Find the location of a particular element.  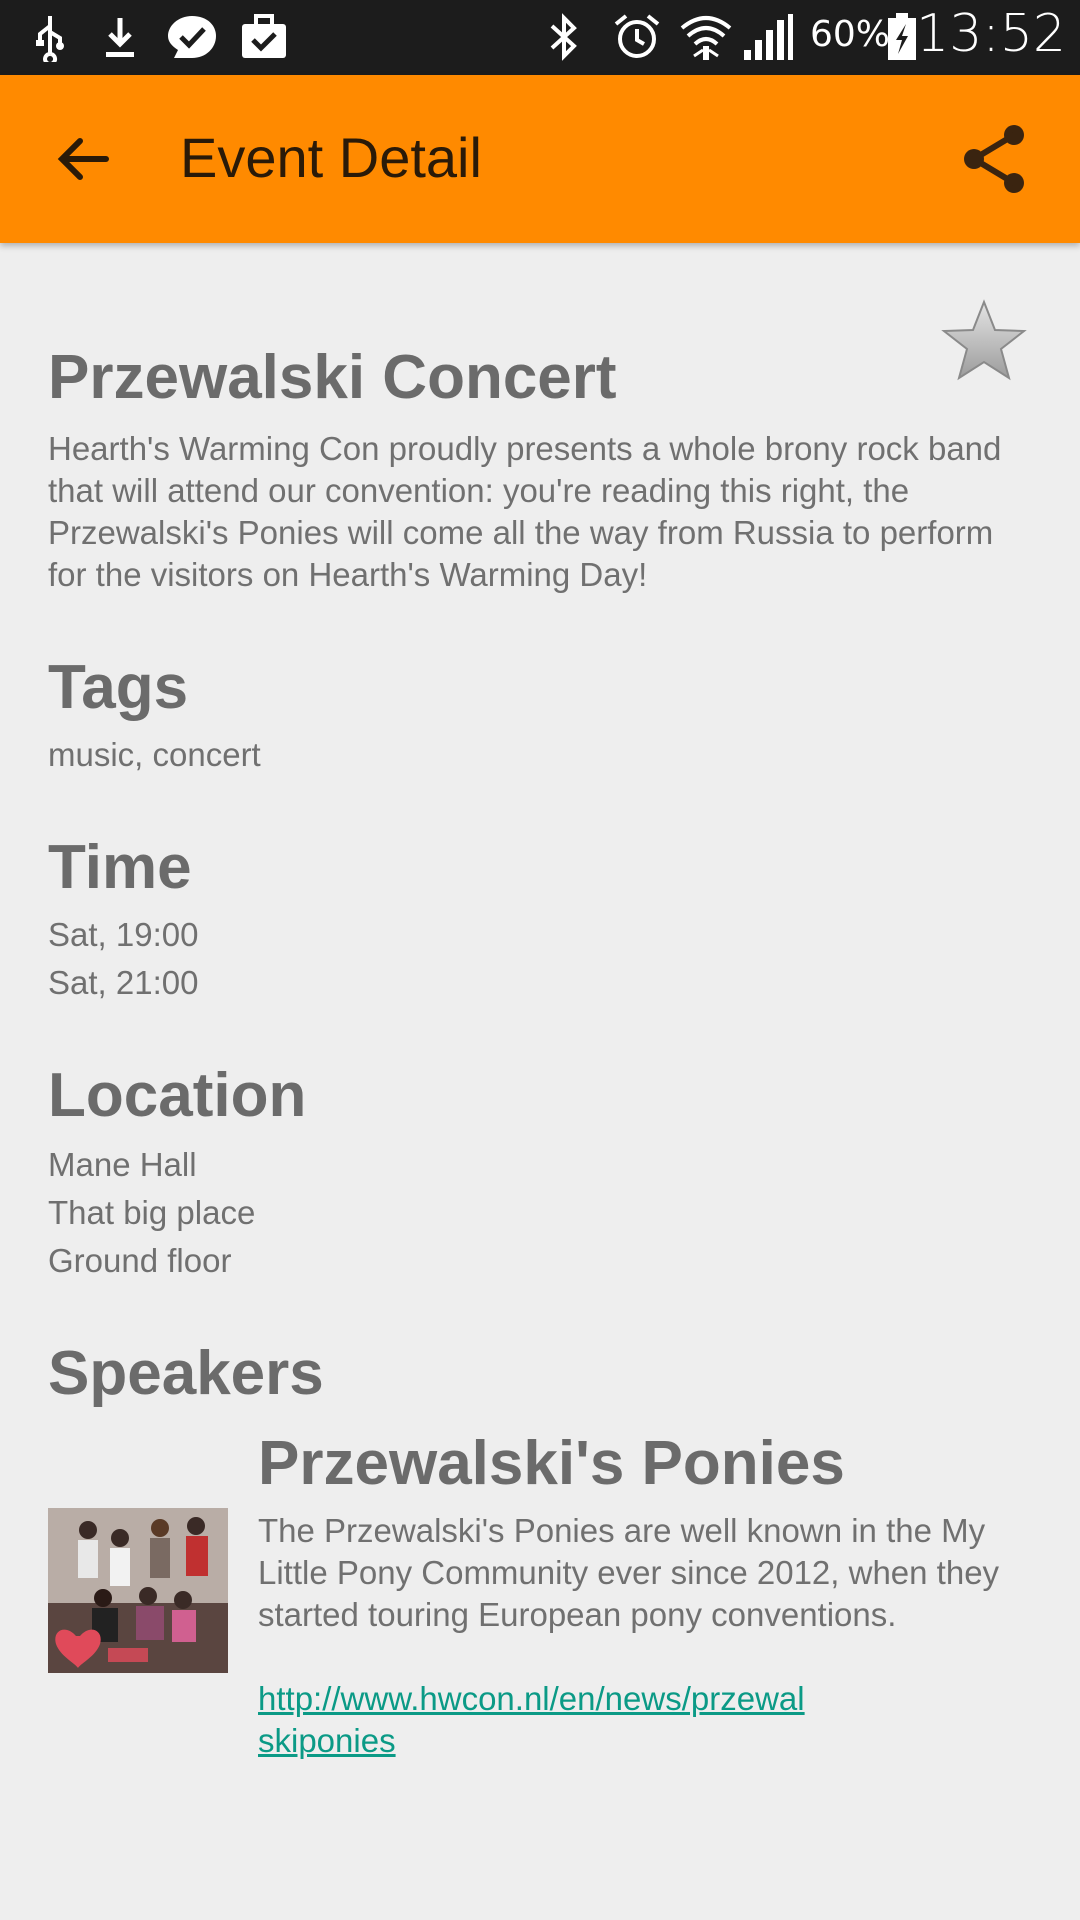

battery-charging-icon is located at coordinates (902, 37).